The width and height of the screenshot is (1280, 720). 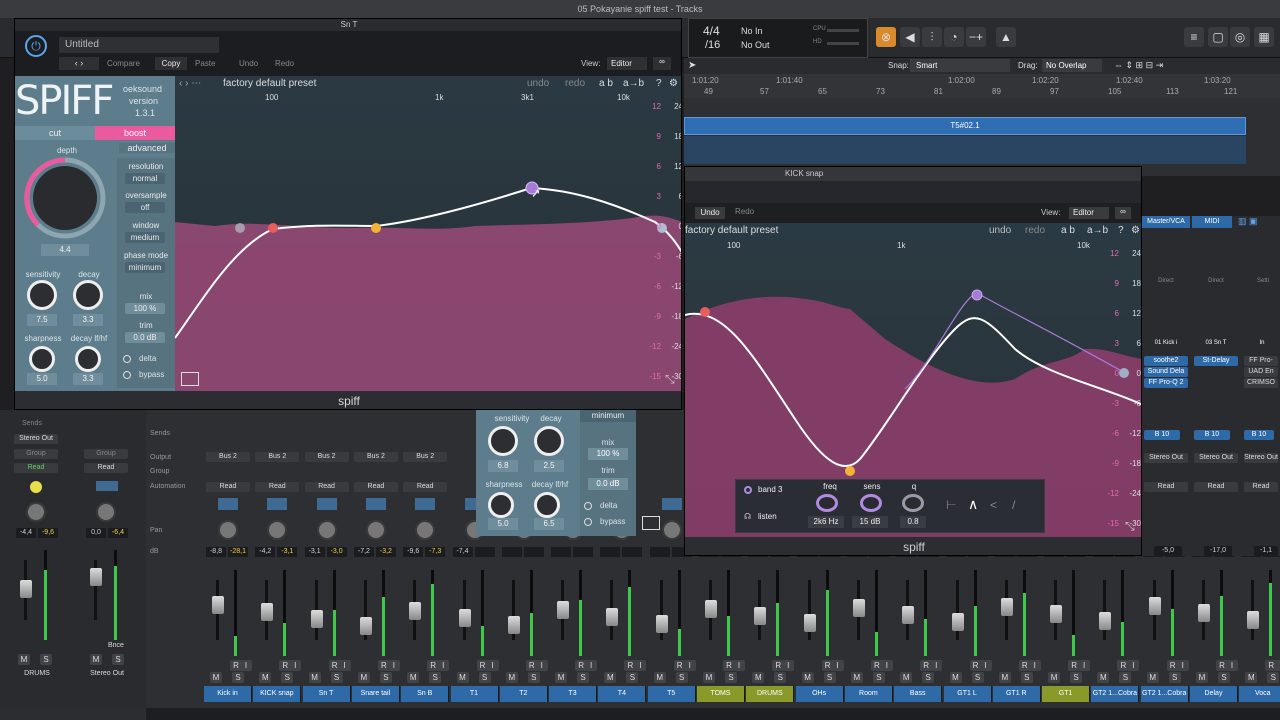 What do you see at coordinates (1264, 37) in the screenshot?
I see `browser-icon: ▦` at bounding box center [1264, 37].